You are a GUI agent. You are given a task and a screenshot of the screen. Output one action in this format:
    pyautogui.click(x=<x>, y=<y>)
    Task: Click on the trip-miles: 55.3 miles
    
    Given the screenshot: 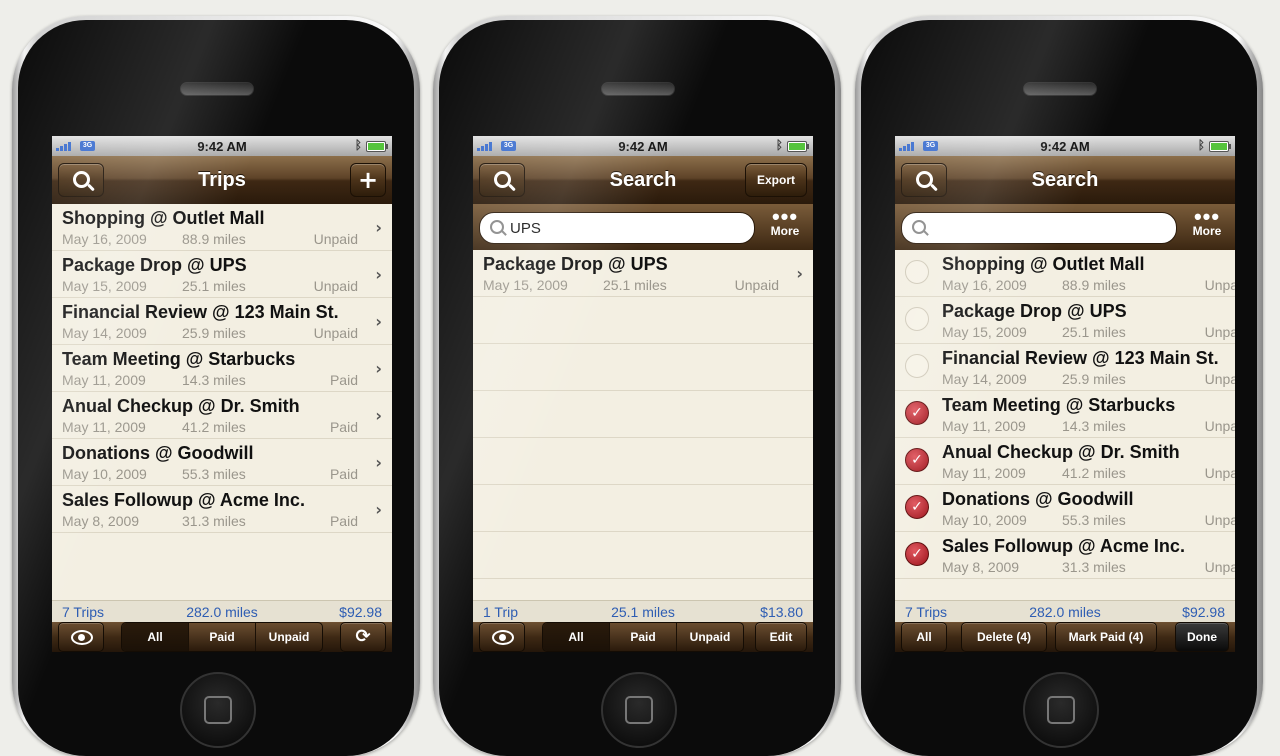 What is the action you would take?
    pyautogui.click(x=1094, y=520)
    